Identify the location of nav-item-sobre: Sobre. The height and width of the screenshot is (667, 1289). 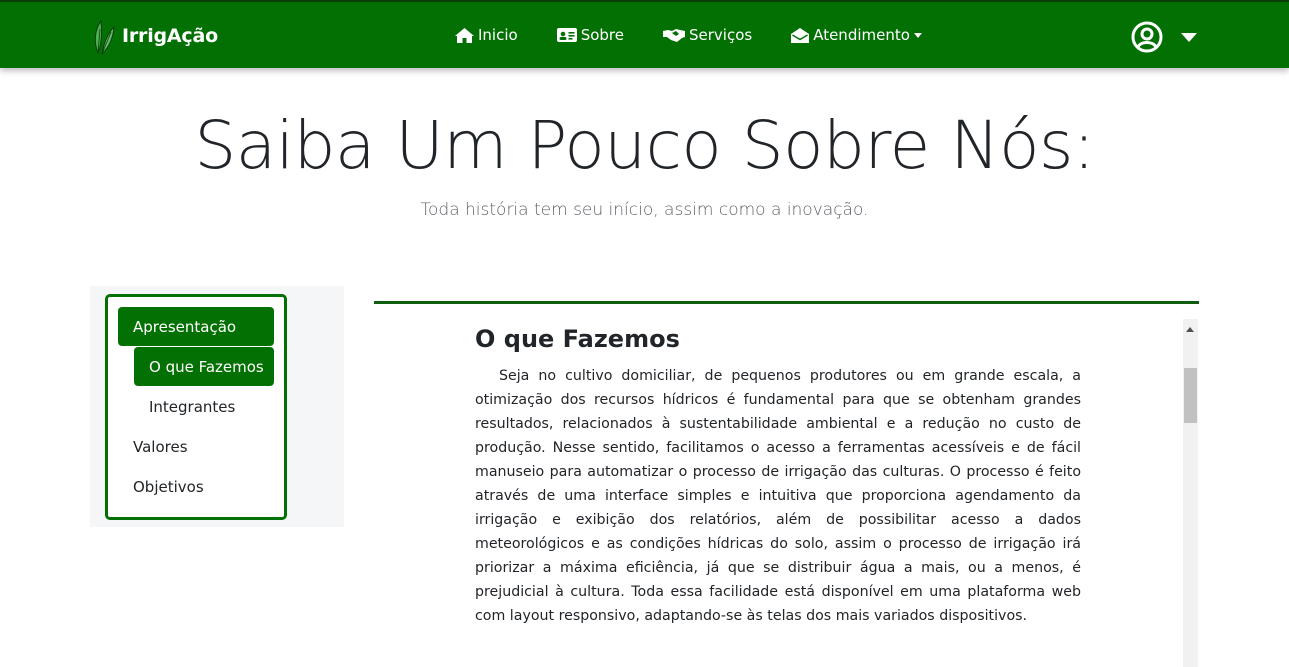
(590, 35).